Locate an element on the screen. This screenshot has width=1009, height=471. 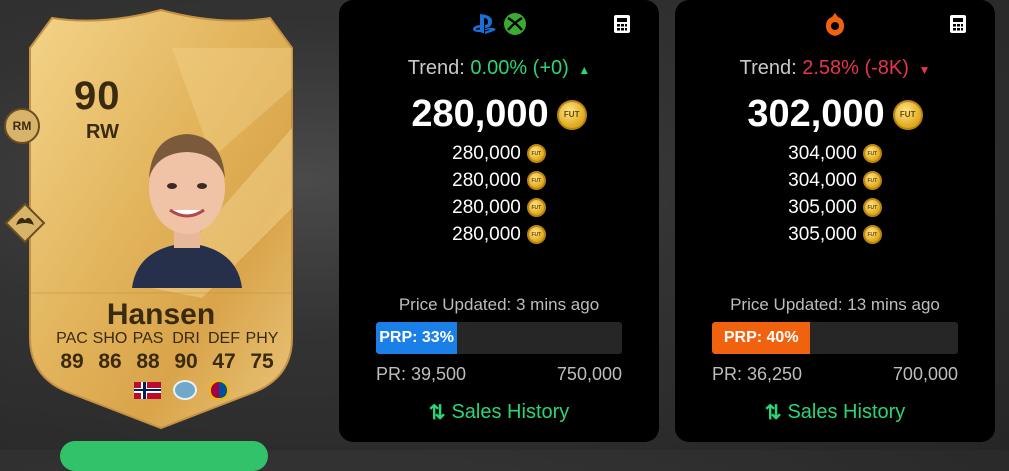
price-range-min: PR: 39,500 is located at coordinates (421, 374).